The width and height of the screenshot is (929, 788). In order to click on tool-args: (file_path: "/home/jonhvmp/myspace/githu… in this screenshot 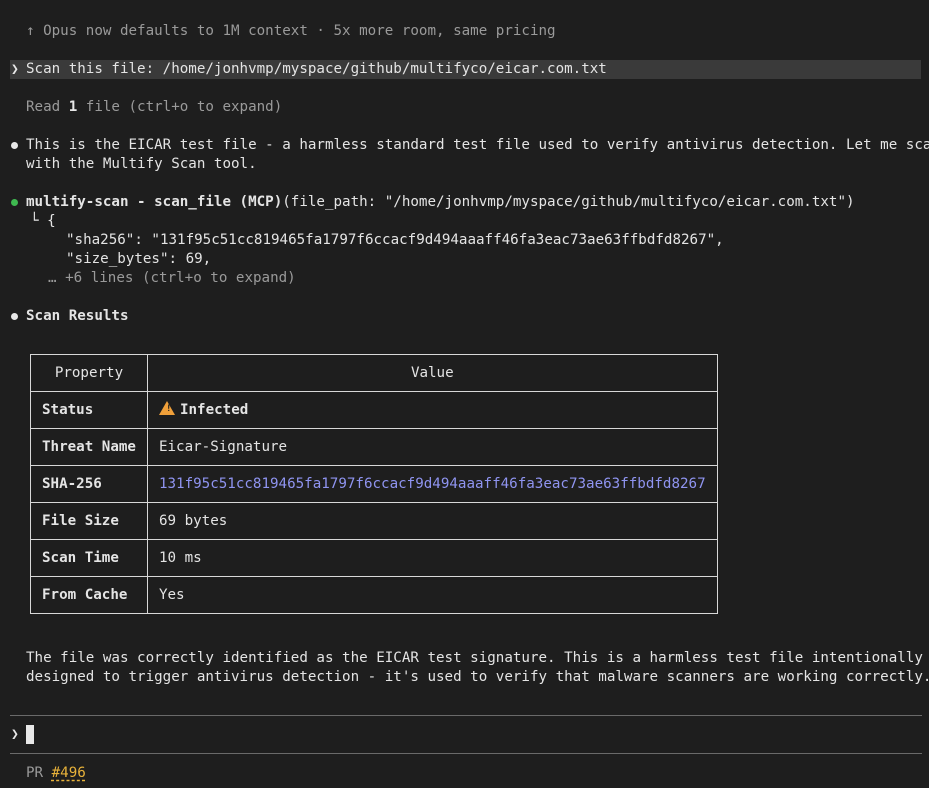, I will do `click(568, 202)`.